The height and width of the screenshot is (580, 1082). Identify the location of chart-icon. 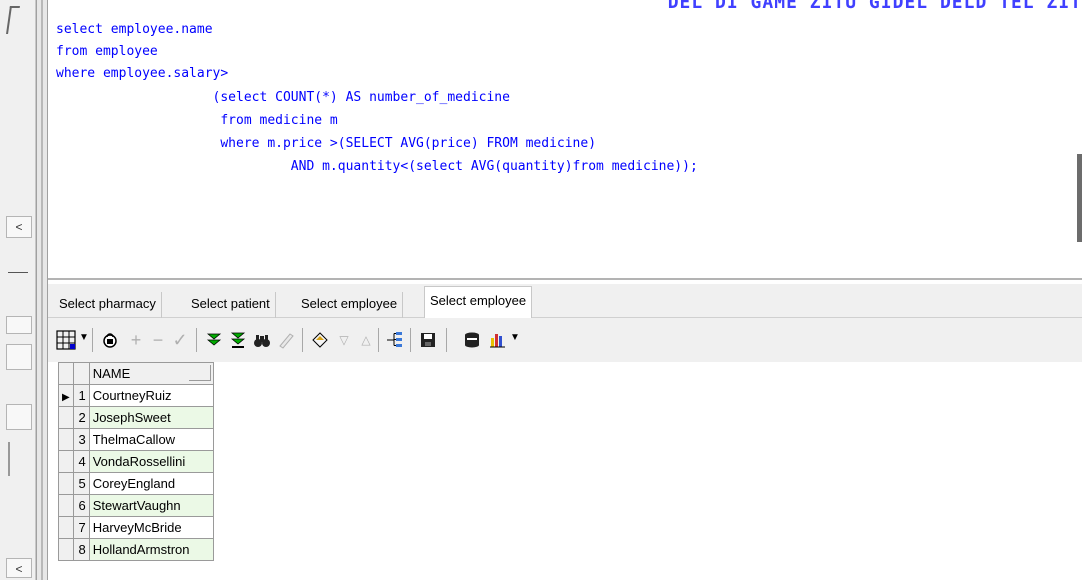
(498, 340).